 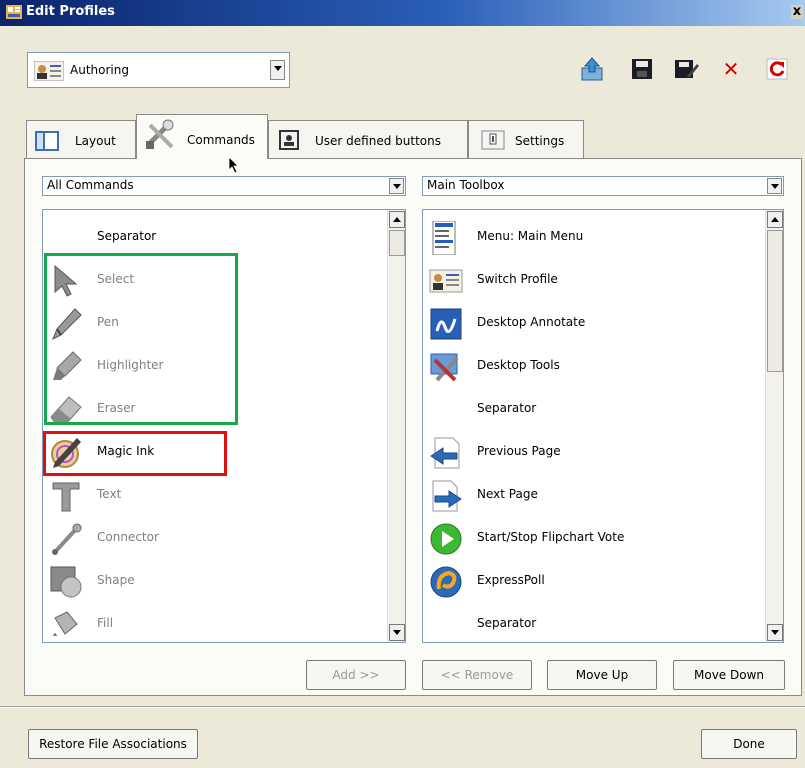 I want to click on list-item: Switch Profile, so click(x=594, y=280).